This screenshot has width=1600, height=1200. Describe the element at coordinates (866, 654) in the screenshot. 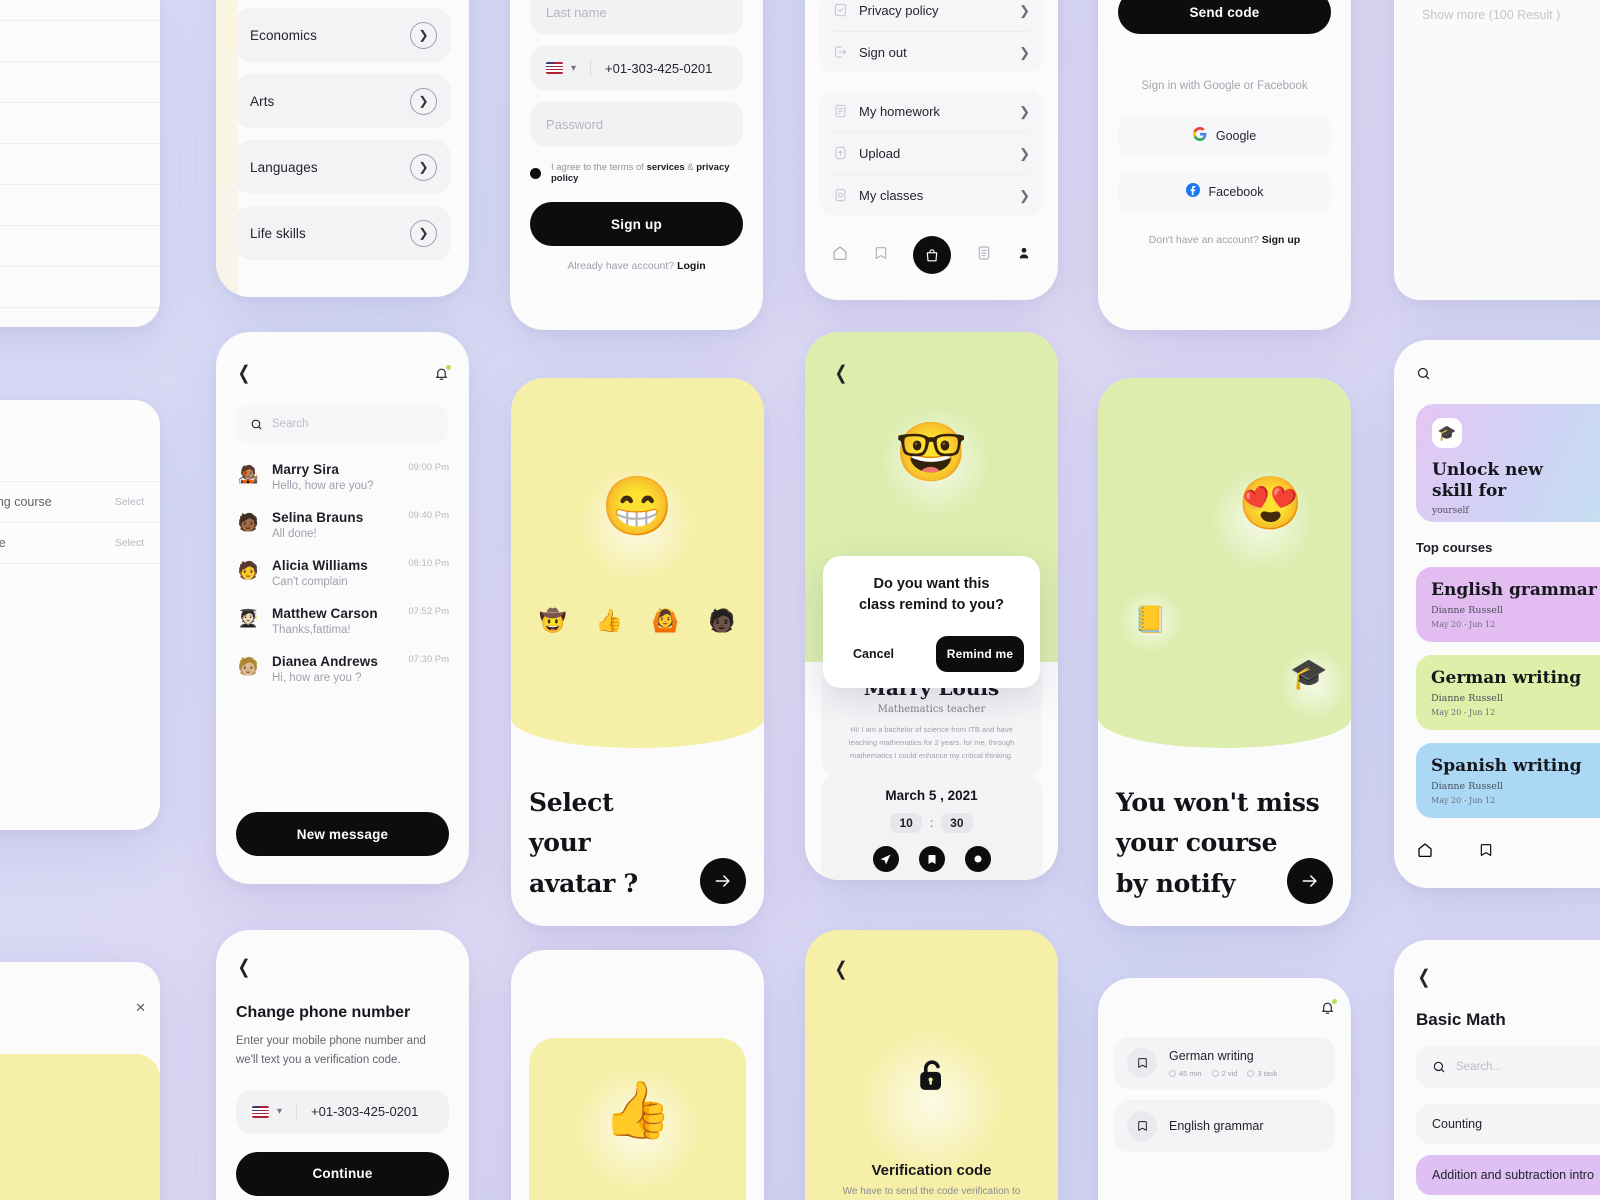

I see `cancel-button: Cancel` at that location.